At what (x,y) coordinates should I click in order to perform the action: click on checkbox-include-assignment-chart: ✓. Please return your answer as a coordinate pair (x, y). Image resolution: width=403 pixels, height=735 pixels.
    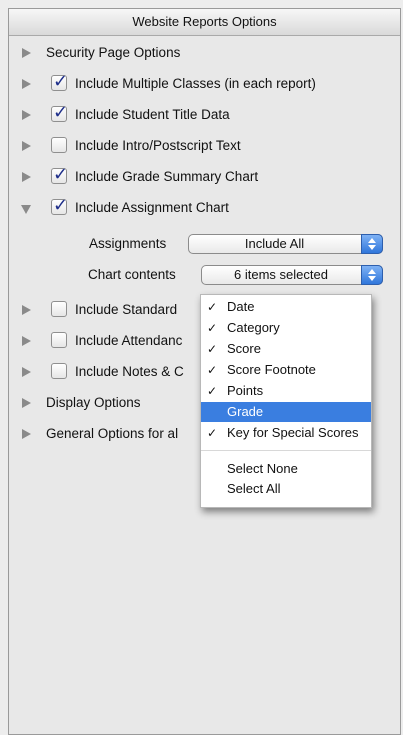
    Looking at the image, I should click on (59, 205).